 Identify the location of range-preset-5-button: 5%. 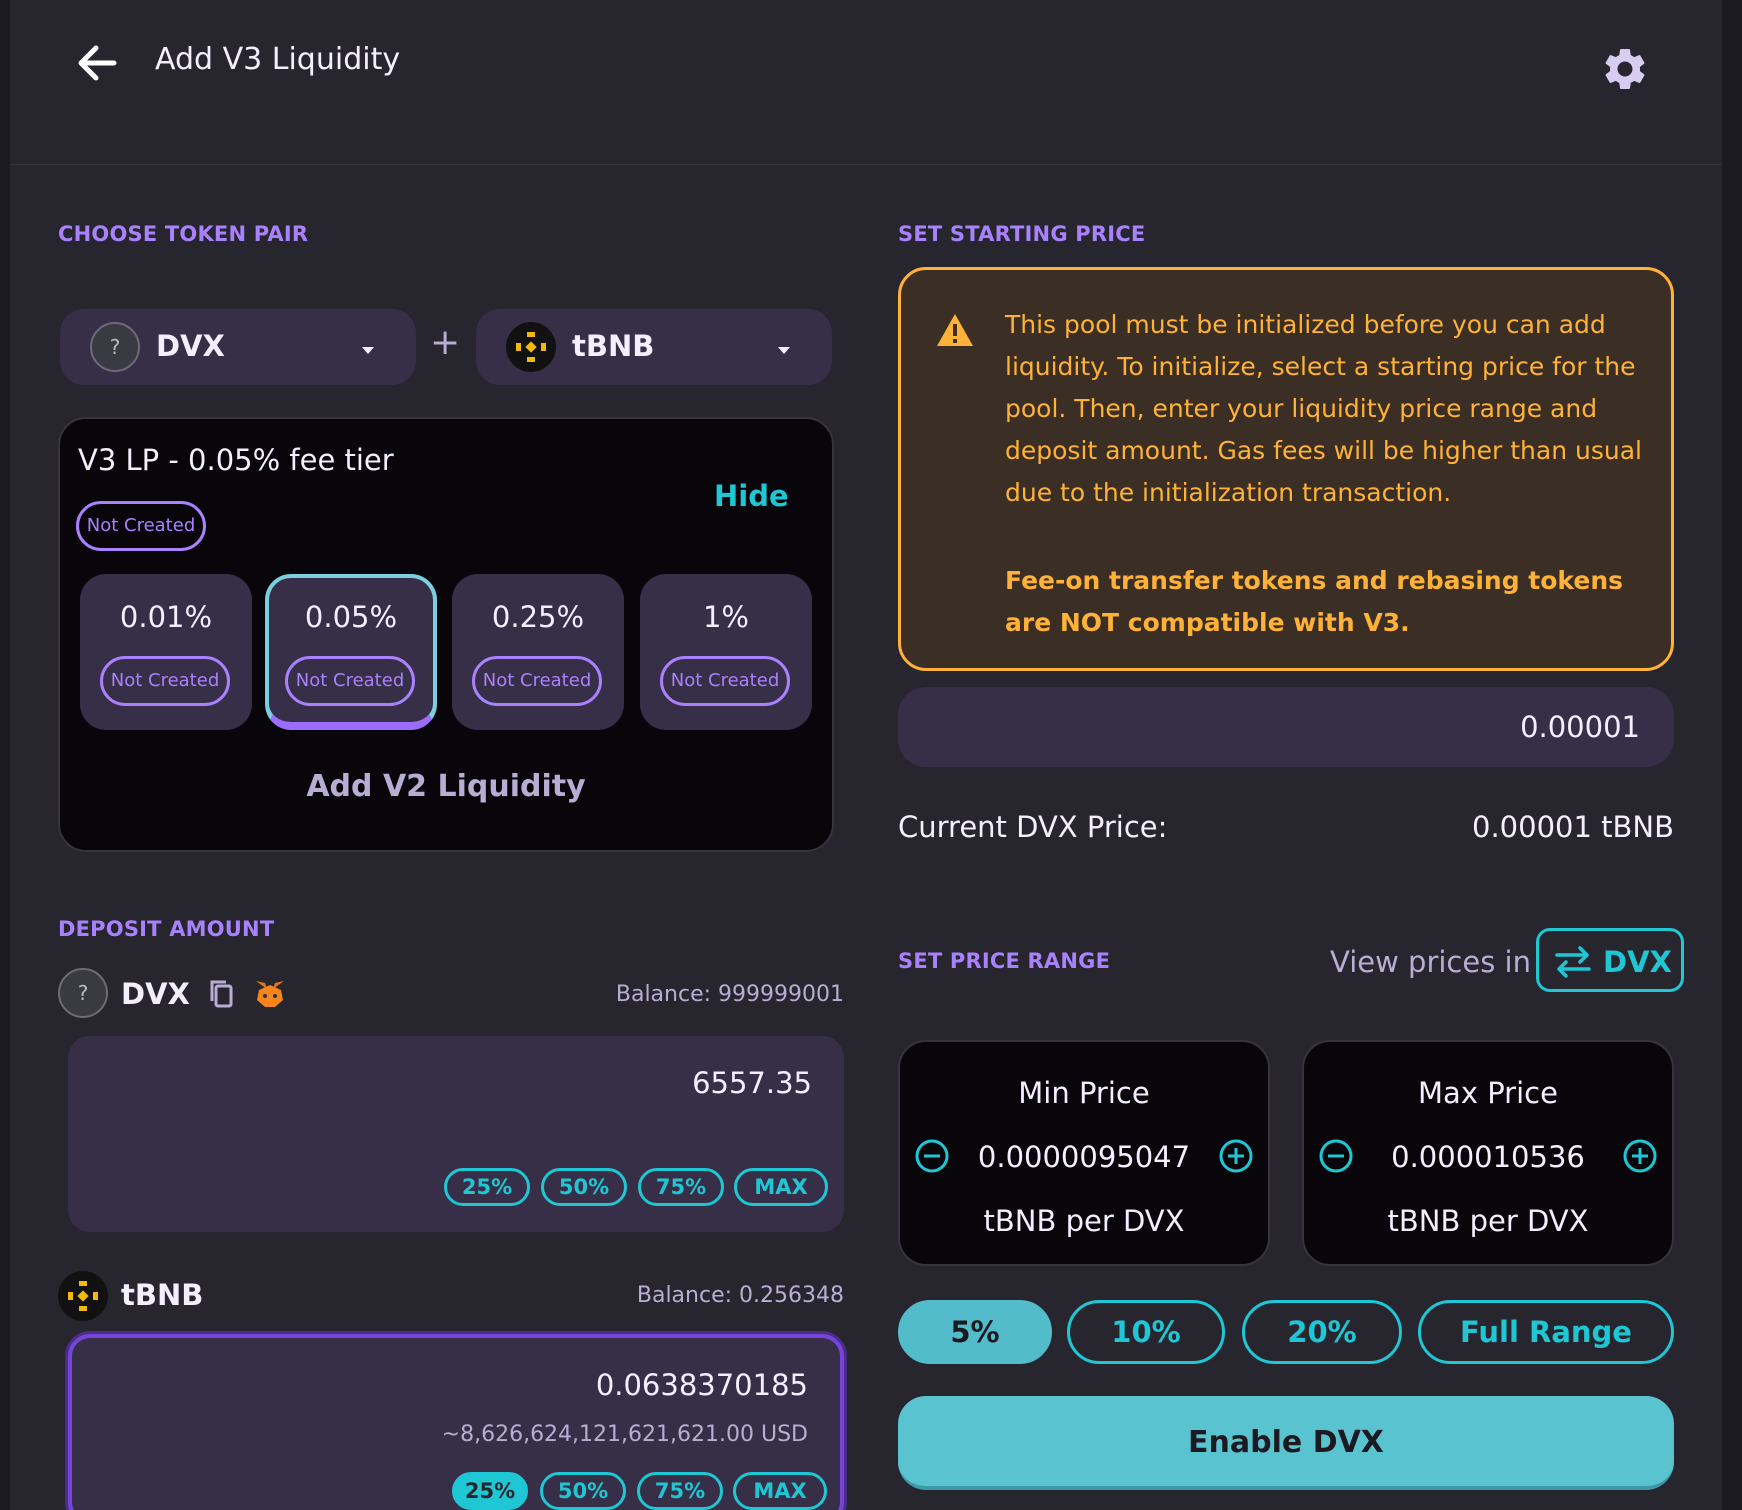
(975, 1332).